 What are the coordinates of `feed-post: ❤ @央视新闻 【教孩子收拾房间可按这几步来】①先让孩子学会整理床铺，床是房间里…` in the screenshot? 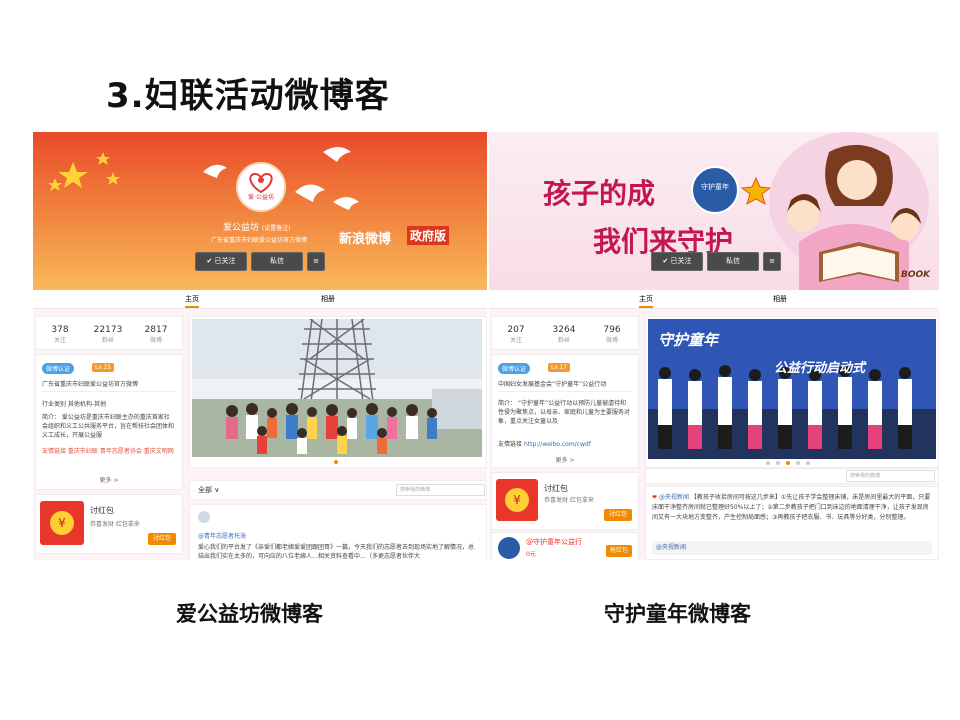 It's located at (792, 523).